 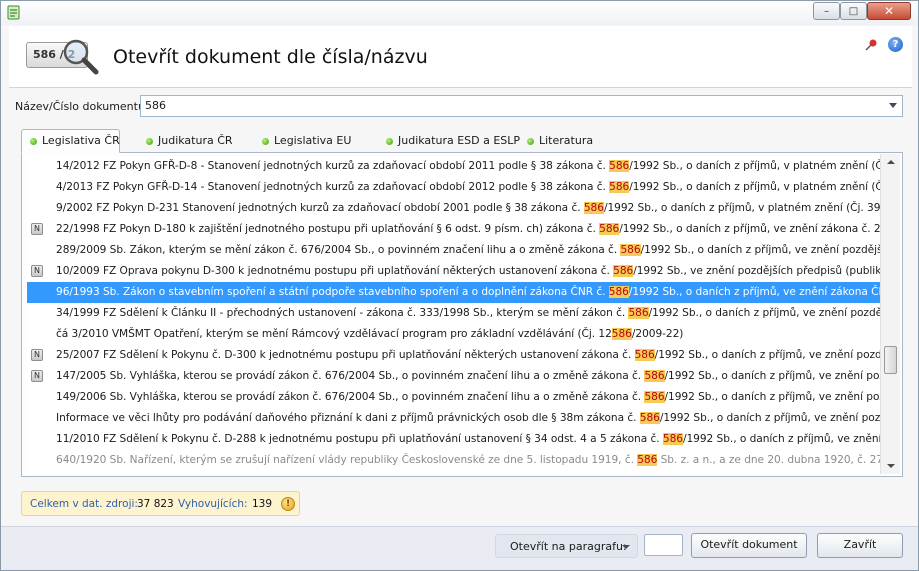 I want to click on scrollbar-thumb, so click(x=890, y=360).